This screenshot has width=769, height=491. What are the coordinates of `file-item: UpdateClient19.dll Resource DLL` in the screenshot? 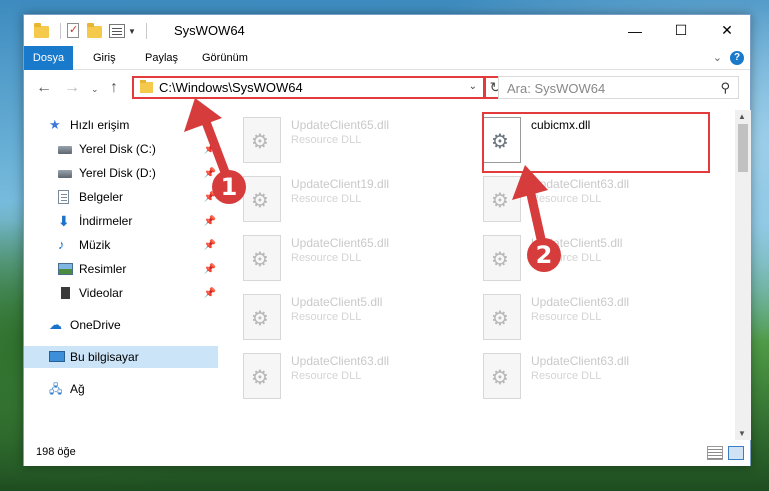 It's located at (334, 199).